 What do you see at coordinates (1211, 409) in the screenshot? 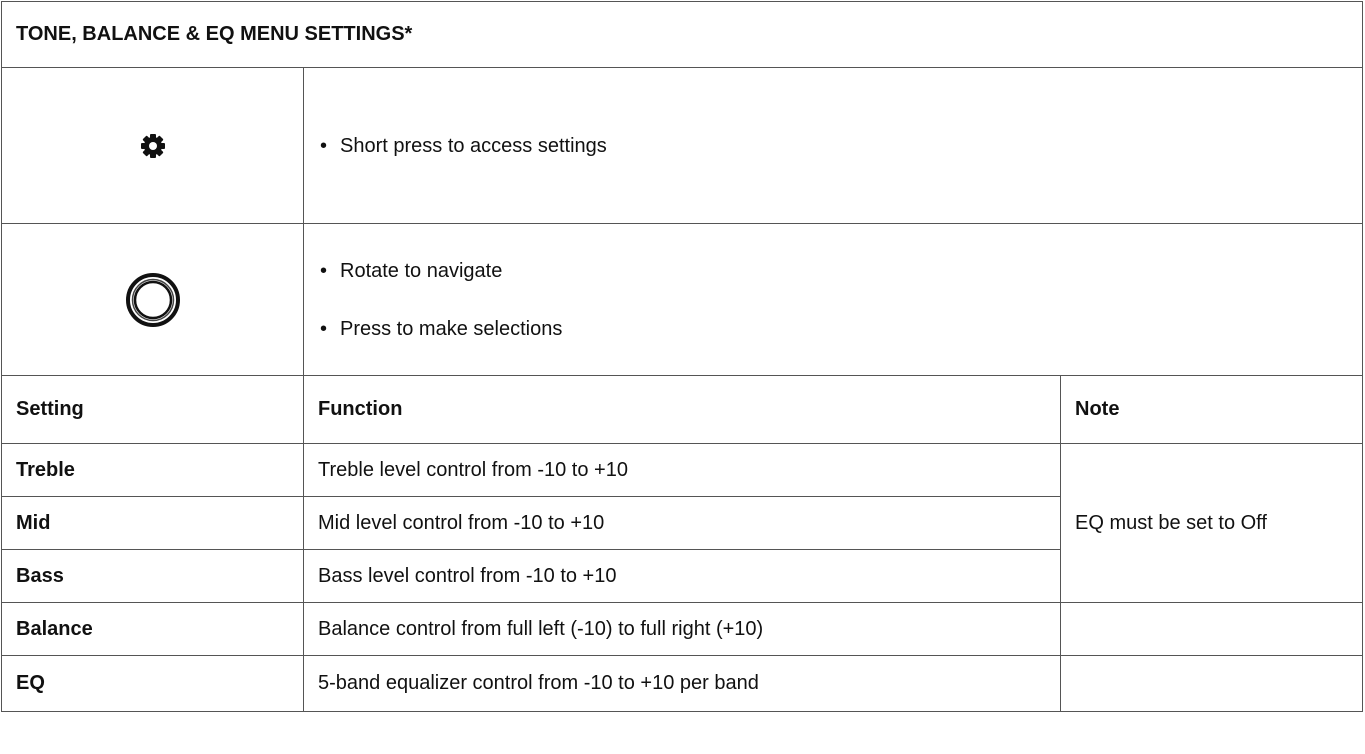
I see `header-note: Note` at bounding box center [1211, 409].